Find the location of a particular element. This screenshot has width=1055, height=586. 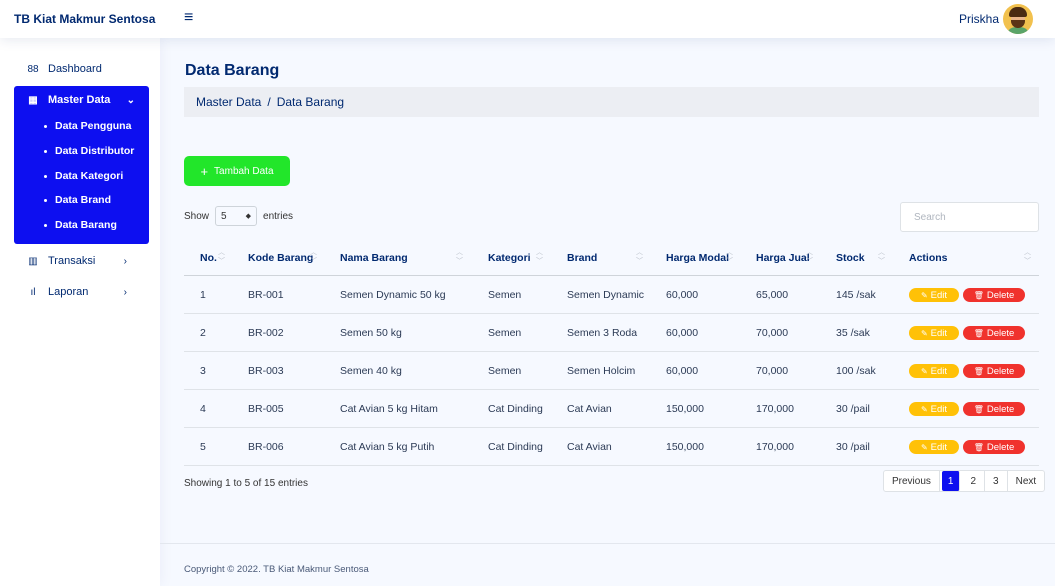

bullet-icon is located at coordinates (45, 126).